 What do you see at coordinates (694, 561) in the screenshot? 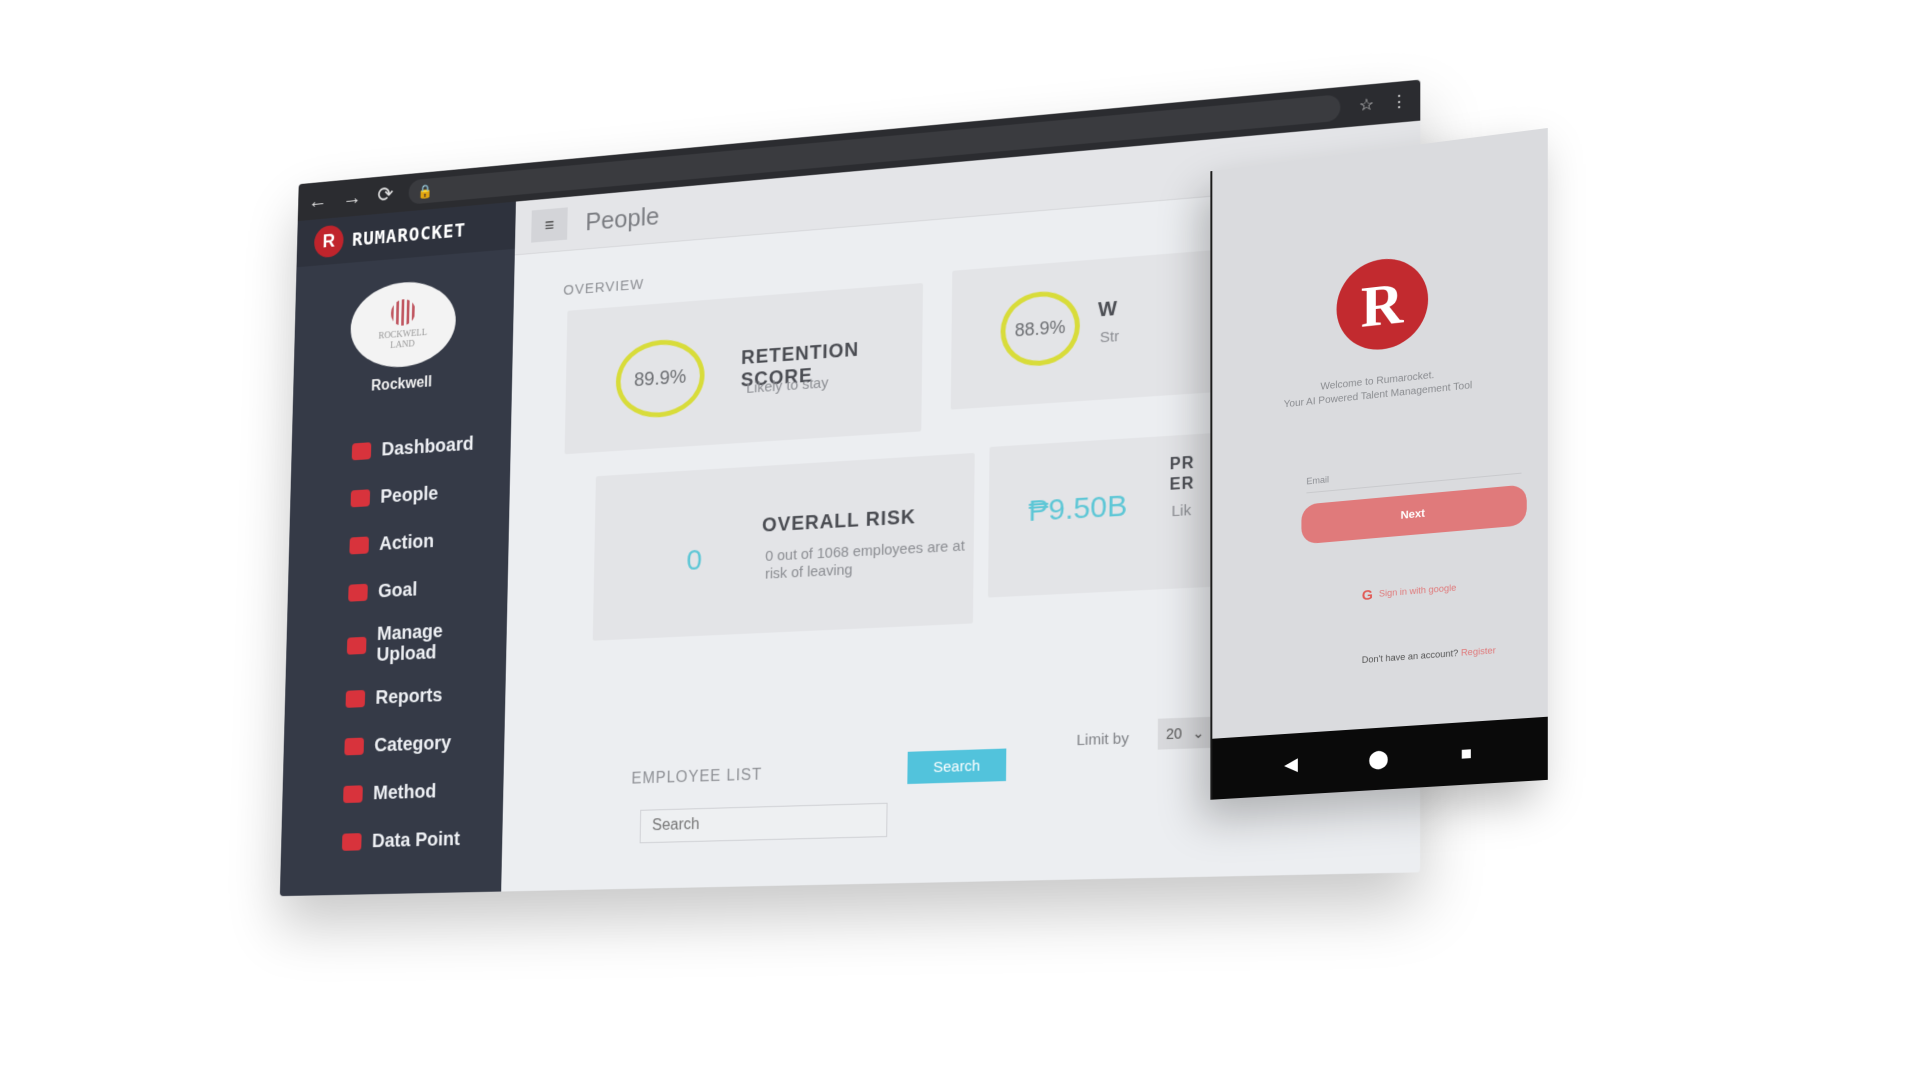
I see `overall-risk-value: 0` at bounding box center [694, 561].